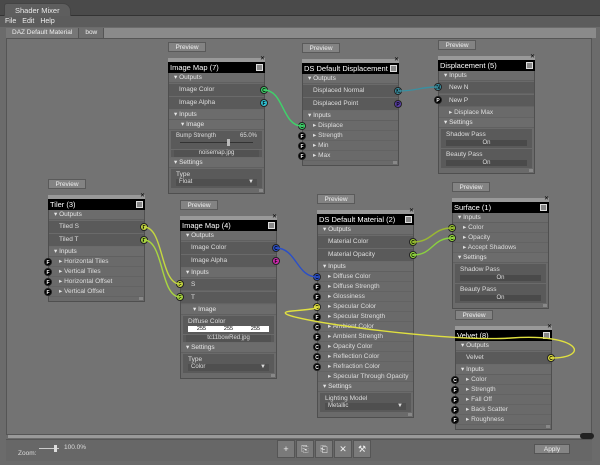  I want to click on input-row: ▸ Opacity C, so click(498, 238).